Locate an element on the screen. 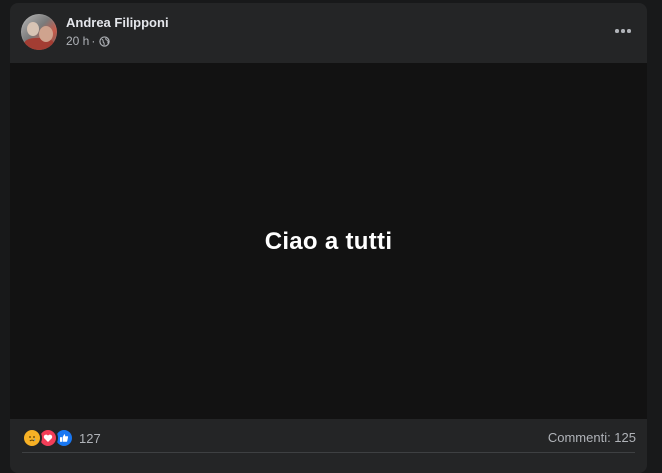 This screenshot has height=473, width=662. actions-divider is located at coordinates (328, 452).